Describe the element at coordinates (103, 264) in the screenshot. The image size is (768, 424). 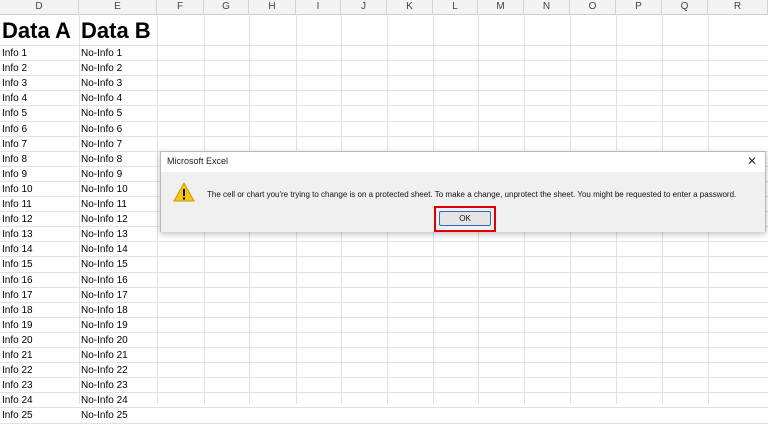
I see `cell-e: No-Info 15` at that location.